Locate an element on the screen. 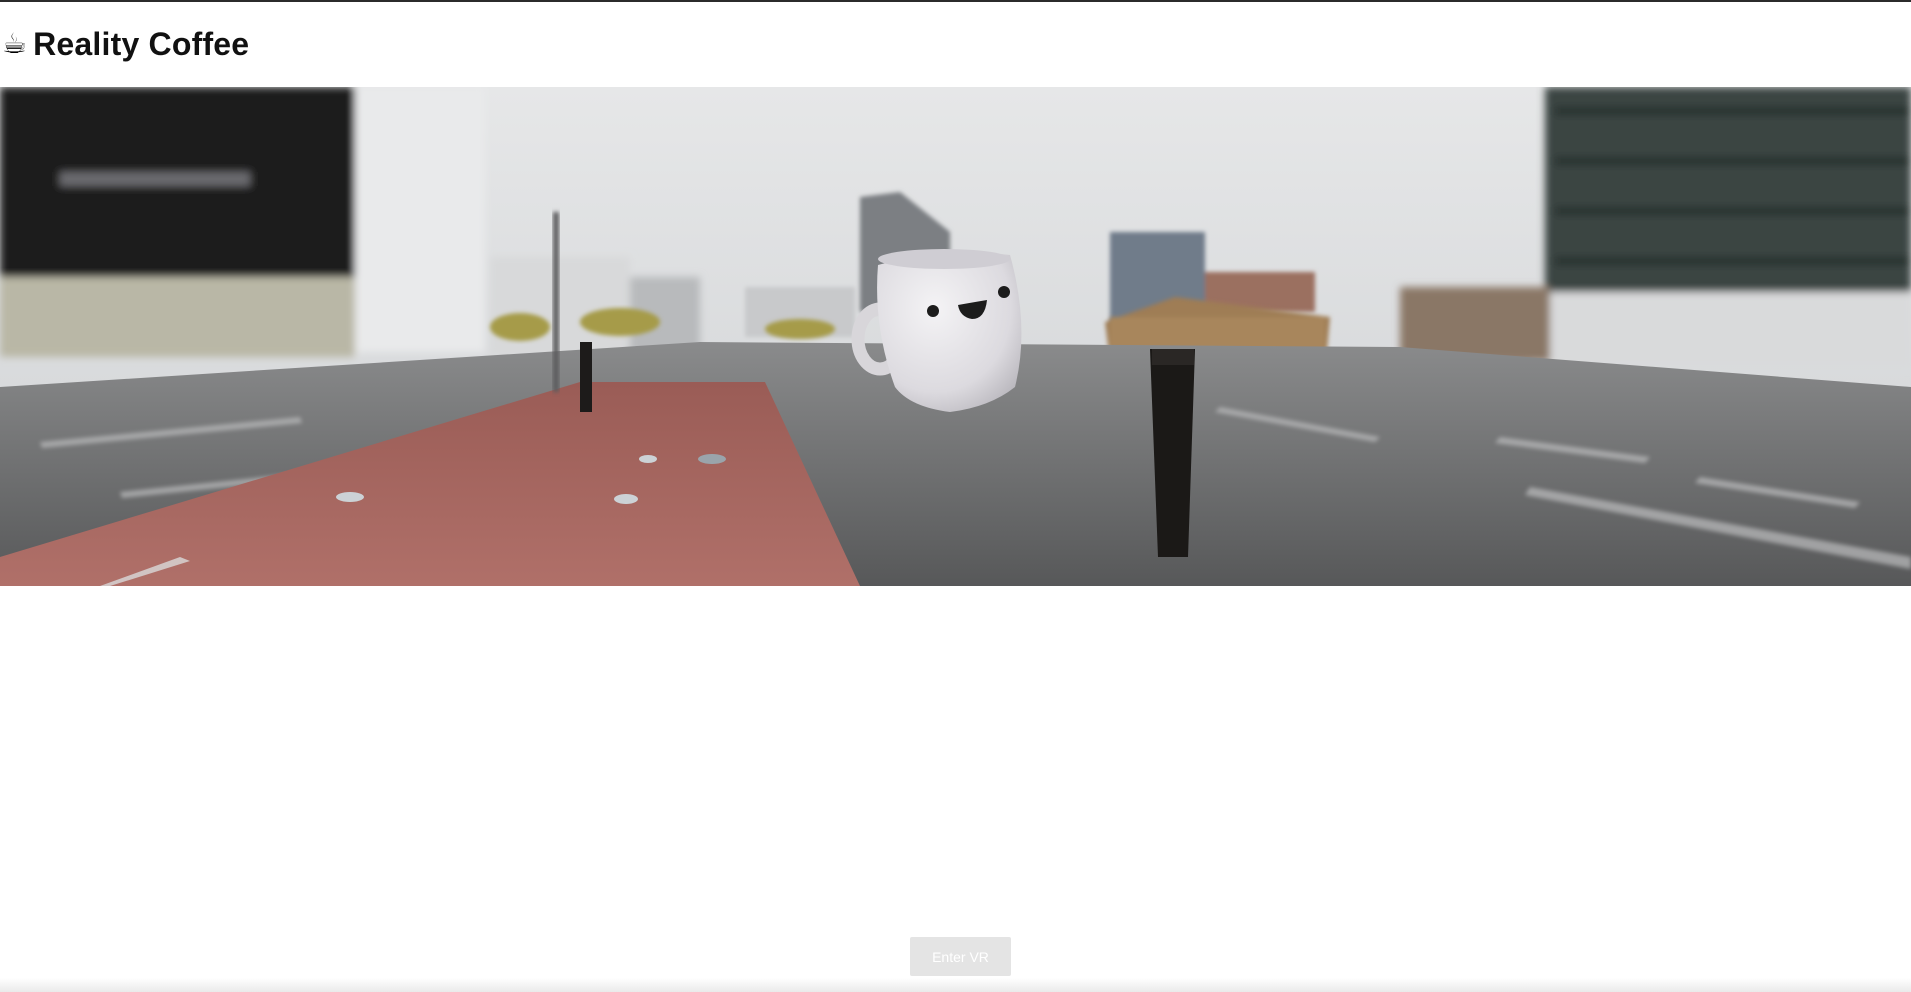  page-header: ☕ Reality Coffee is located at coordinates (124, 44).